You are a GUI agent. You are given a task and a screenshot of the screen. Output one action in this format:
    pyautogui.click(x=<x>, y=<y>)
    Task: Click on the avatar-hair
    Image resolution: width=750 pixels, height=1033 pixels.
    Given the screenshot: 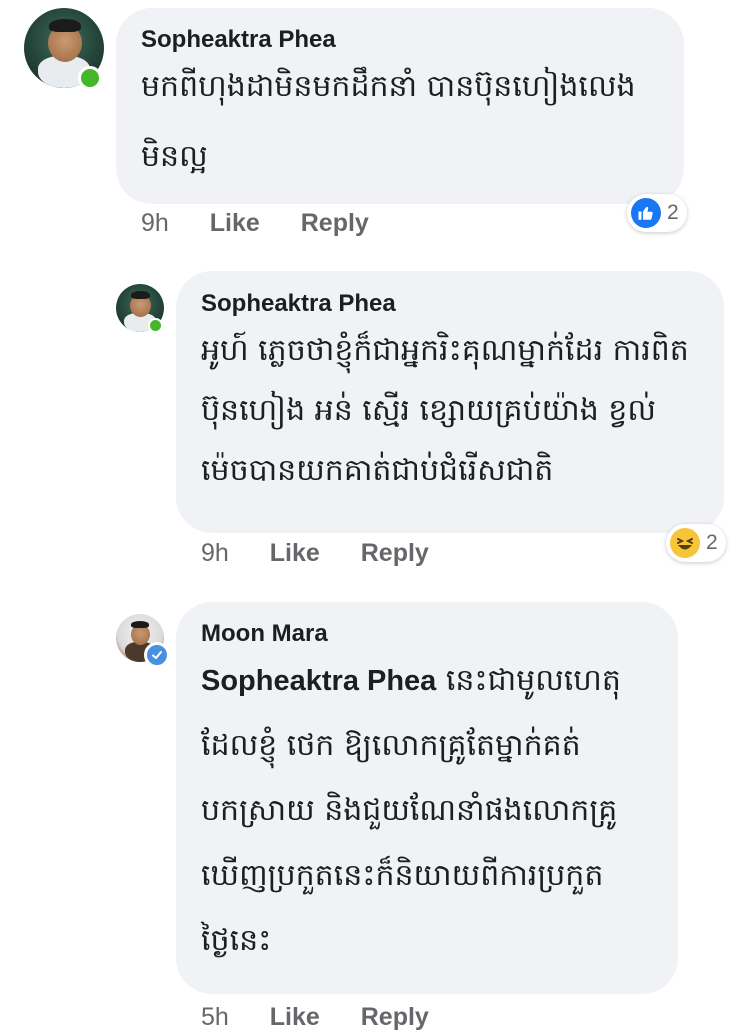 What is the action you would take?
    pyautogui.click(x=140, y=624)
    